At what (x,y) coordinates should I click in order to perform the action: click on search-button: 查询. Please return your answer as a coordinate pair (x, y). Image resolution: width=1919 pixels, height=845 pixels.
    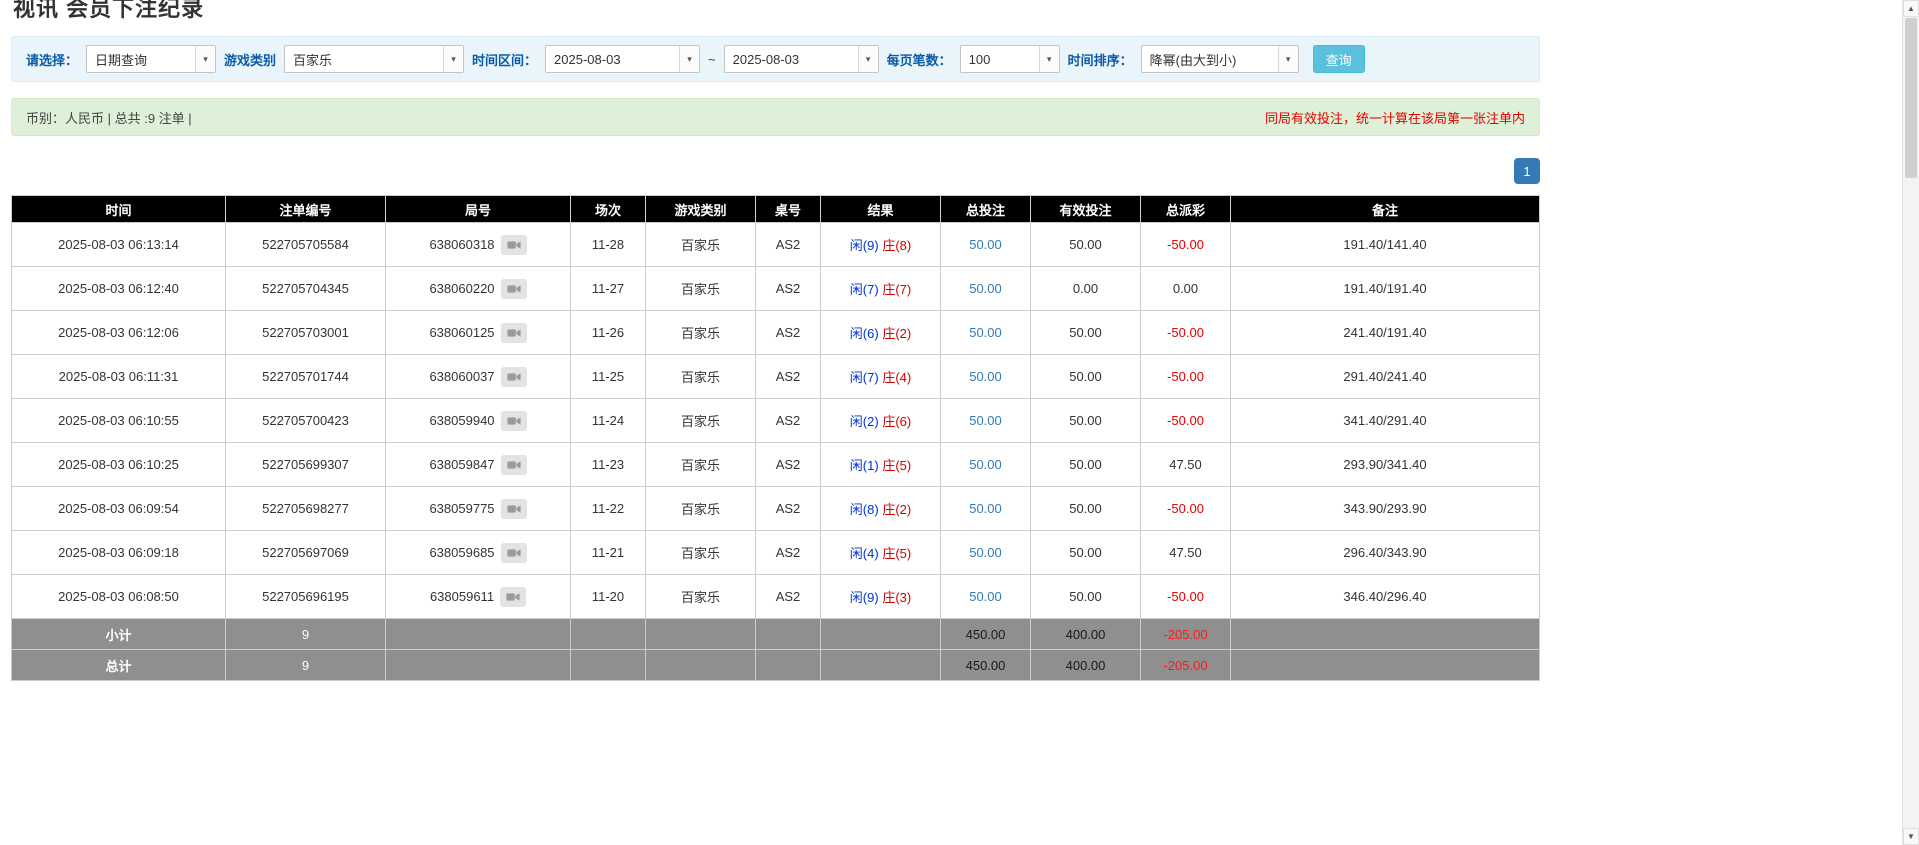
    Looking at the image, I should click on (1338, 59).